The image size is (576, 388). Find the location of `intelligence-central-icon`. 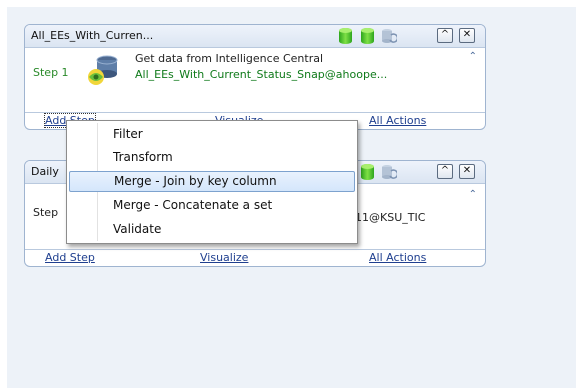

intelligence-central-icon is located at coordinates (103, 70).